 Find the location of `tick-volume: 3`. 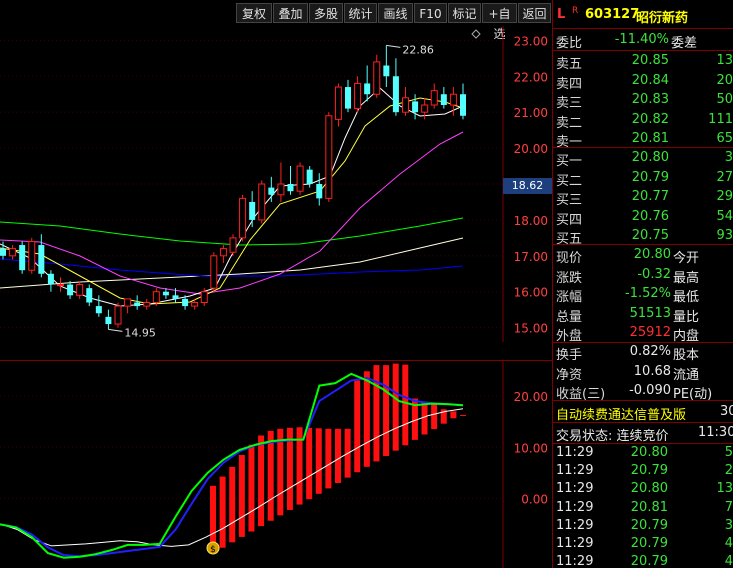

tick-volume: 3 is located at coordinates (728, 525).